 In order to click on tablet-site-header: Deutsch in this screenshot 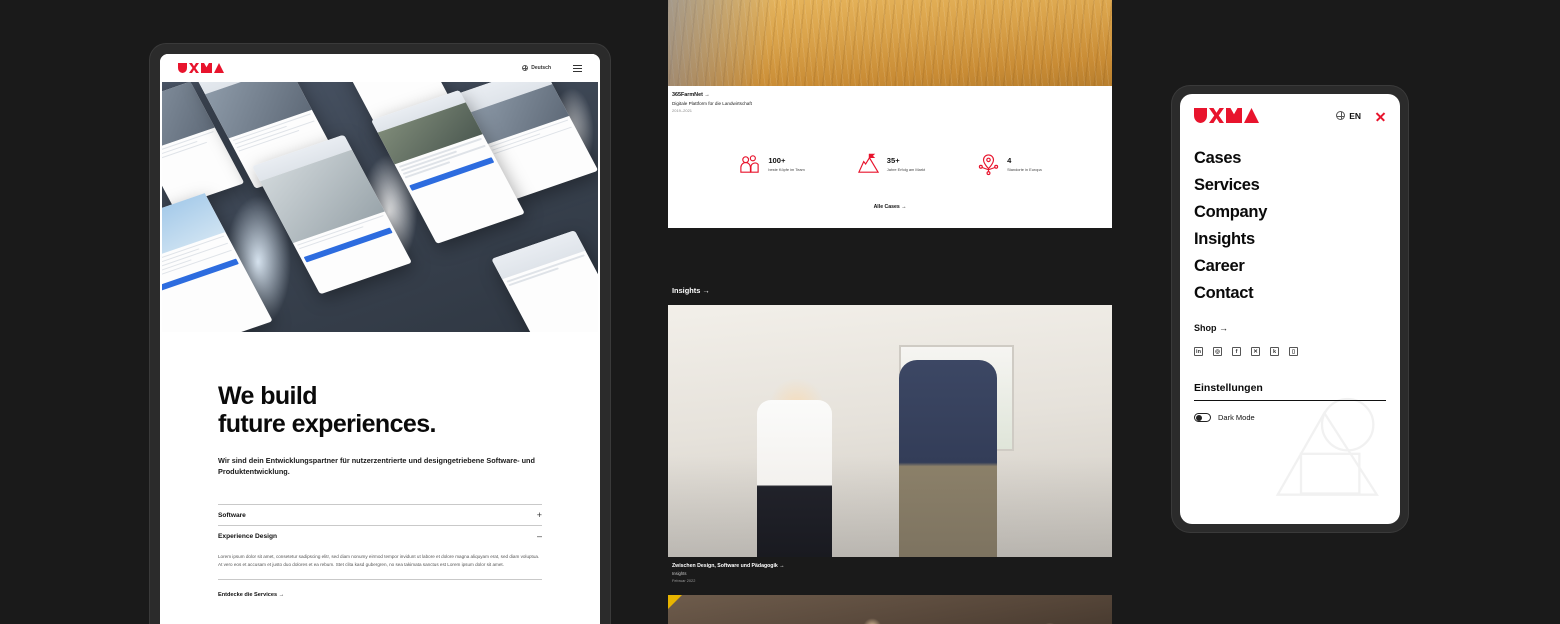, I will do `click(380, 68)`.